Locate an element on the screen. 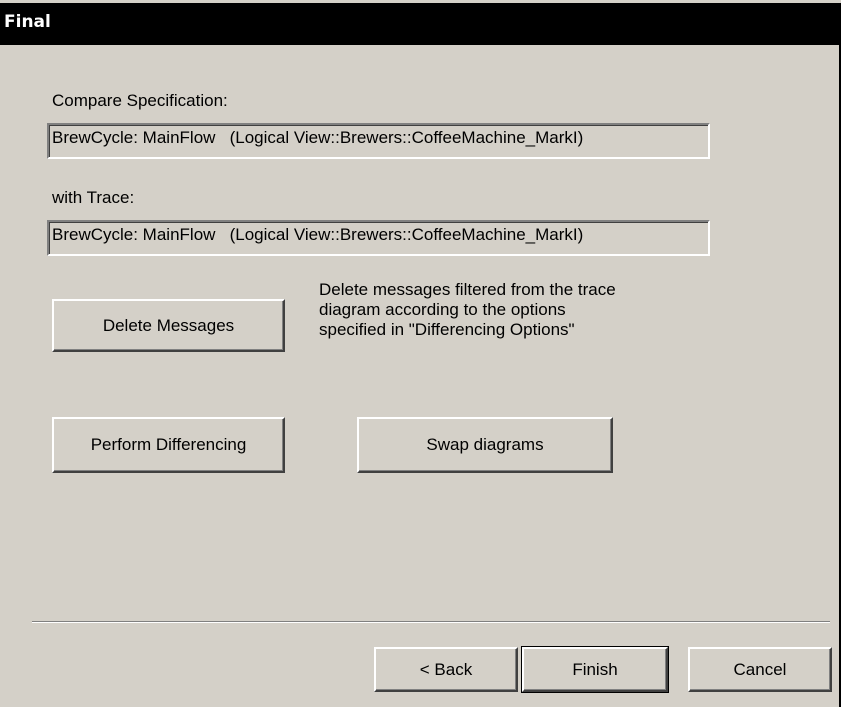 This screenshot has height=707, width=841. window-title: Final is located at coordinates (27, 22).